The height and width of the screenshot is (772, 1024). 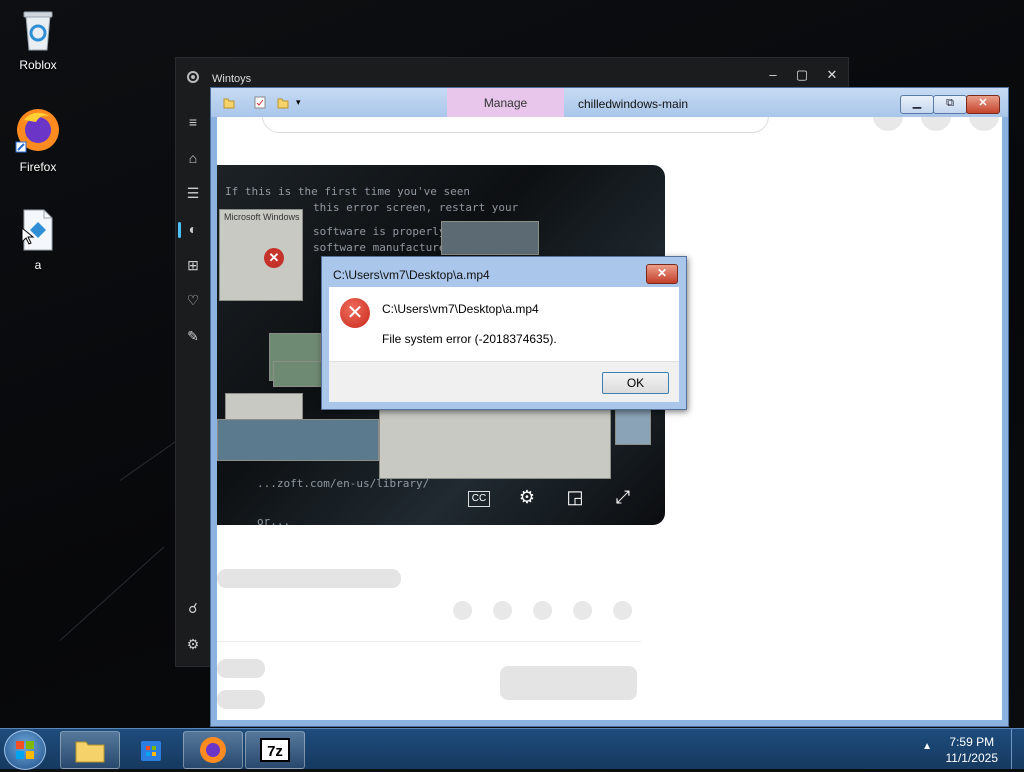 What do you see at coordinates (38, 31) in the screenshot?
I see `recycle-bin-icon` at bounding box center [38, 31].